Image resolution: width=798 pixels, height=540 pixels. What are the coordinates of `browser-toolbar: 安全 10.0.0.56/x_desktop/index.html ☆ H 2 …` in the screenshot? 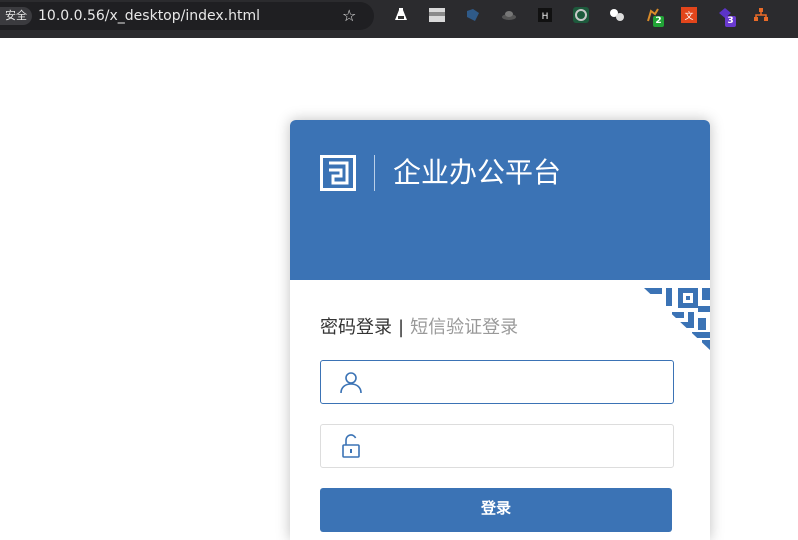 It's located at (399, 19).